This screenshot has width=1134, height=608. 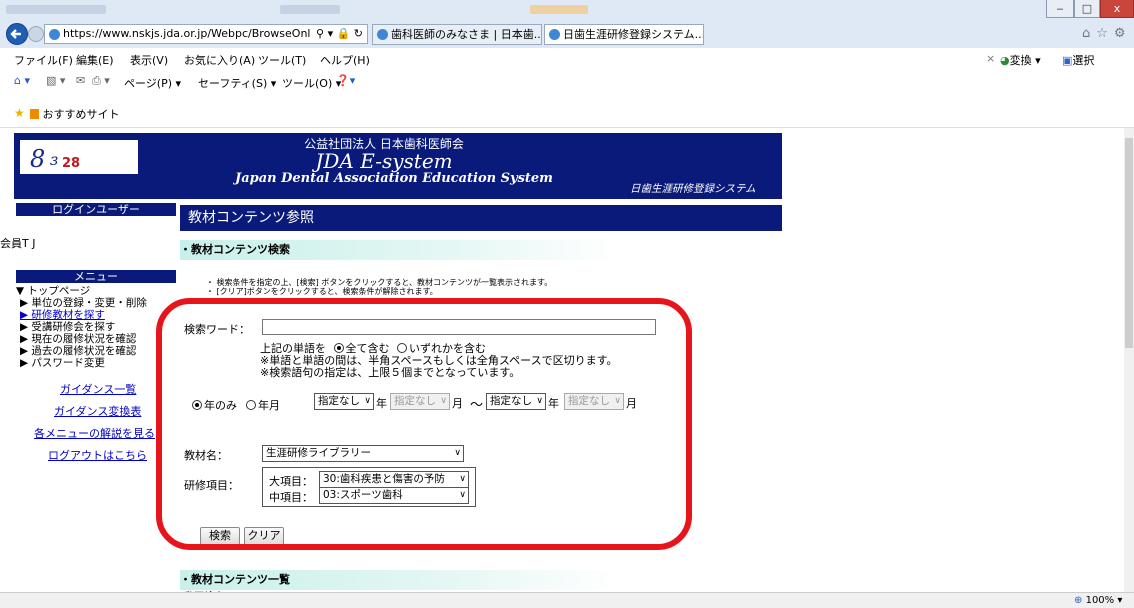 What do you see at coordinates (219, 60) in the screenshot?
I see `menu-favorites: お気に入り(A)` at bounding box center [219, 60].